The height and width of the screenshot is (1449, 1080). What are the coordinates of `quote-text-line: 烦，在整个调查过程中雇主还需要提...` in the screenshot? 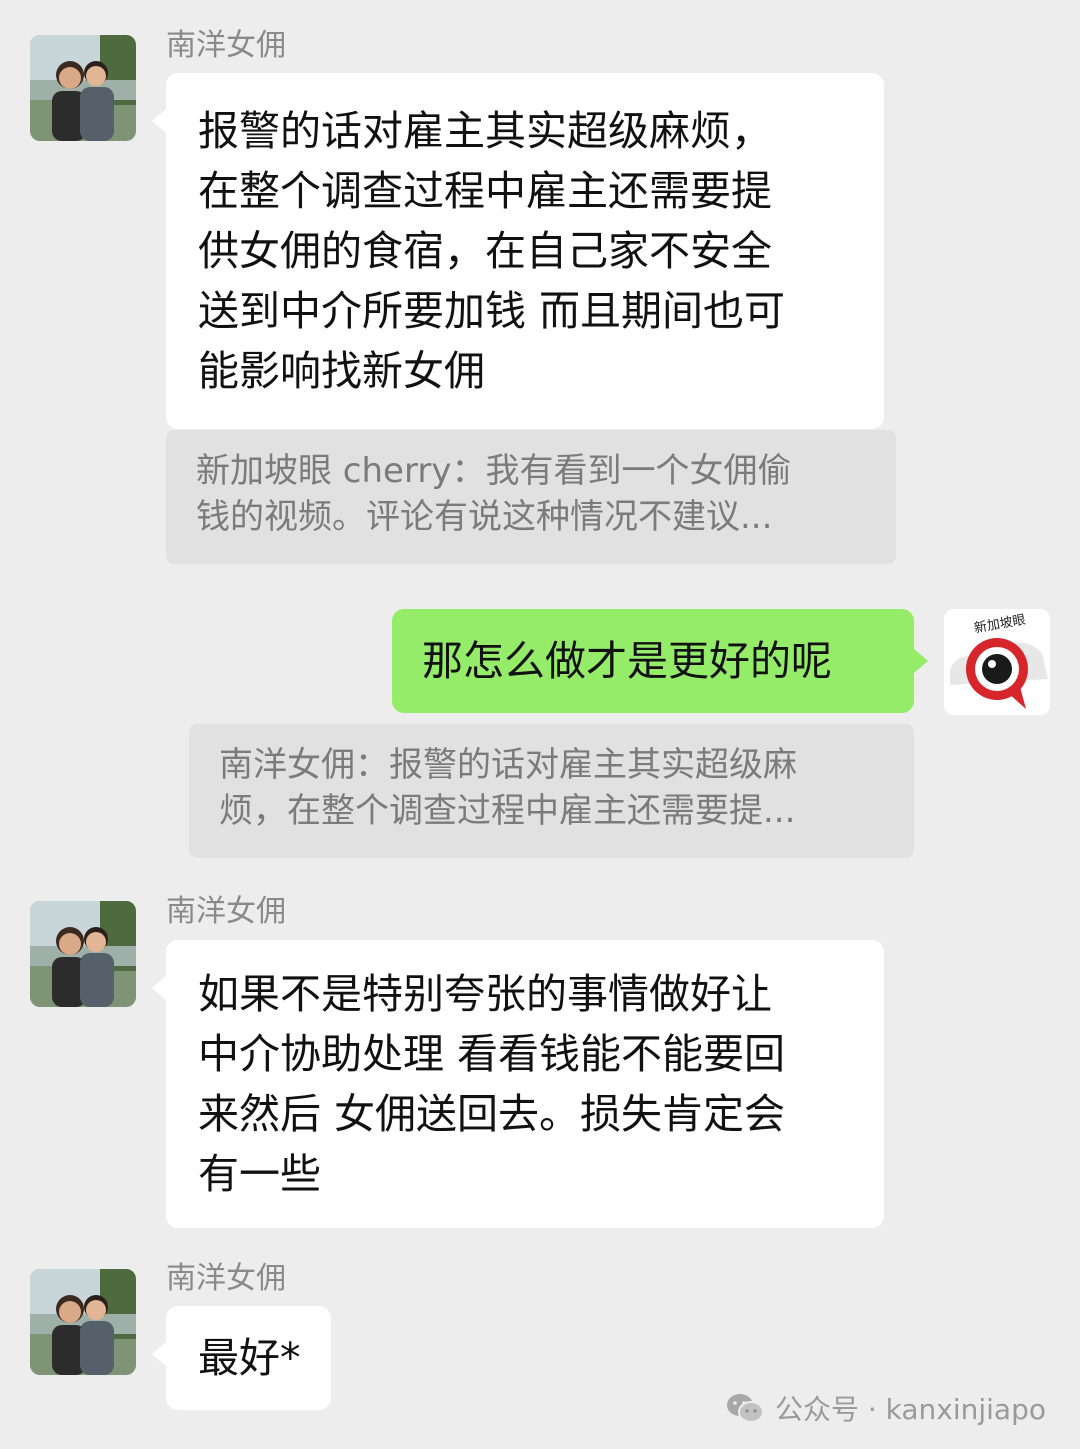 It's located at (507, 811).